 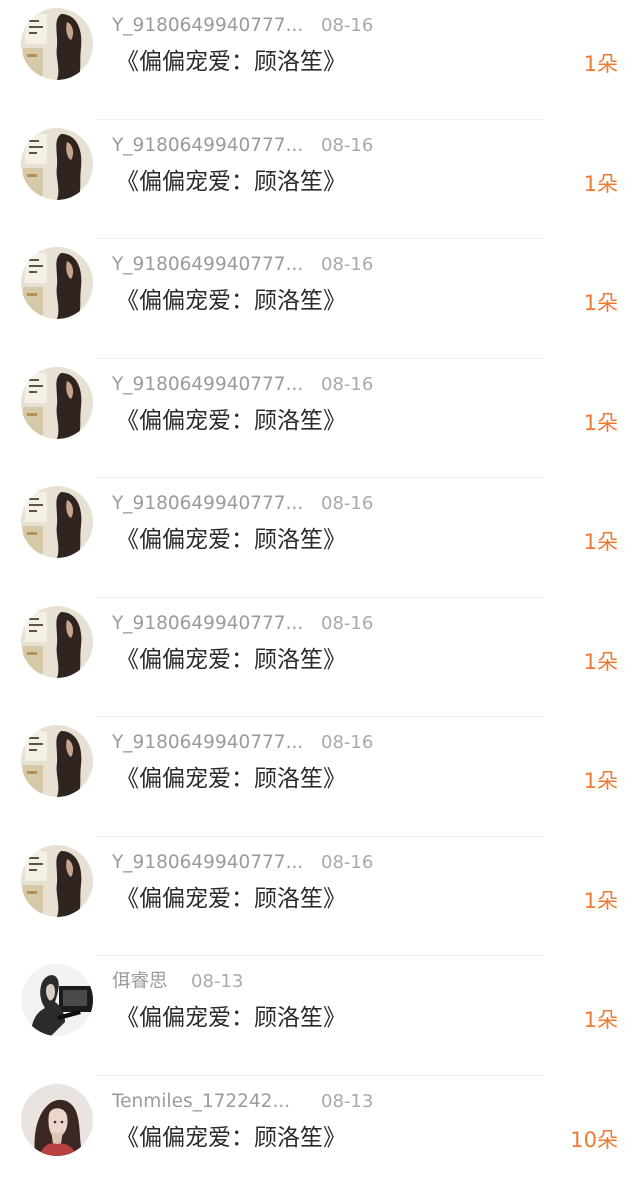 What do you see at coordinates (594, 1140) in the screenshot?
I see `flower-amount: 10朵` at bounding box center [594, 1140].